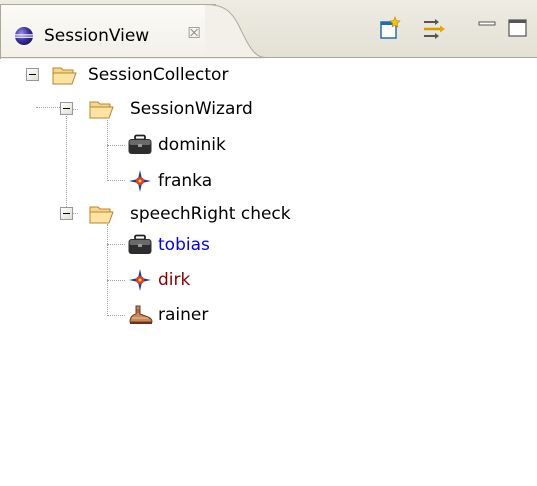 The height and width of the screenshot is (486, 537). What do you see at coordinates (268, 181) in the screenshot?
I see `tree-node-franka: franka` at bounding box center [268, 181].